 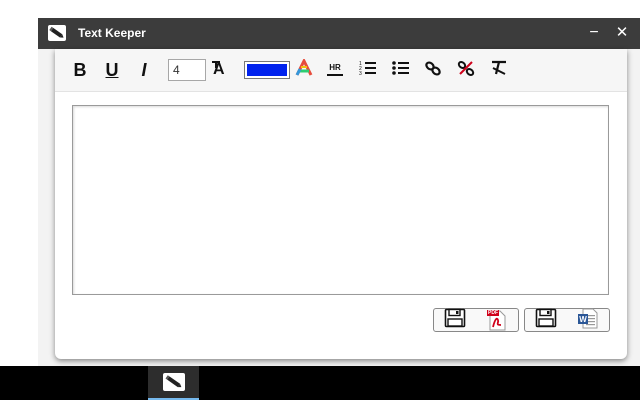 I want to click on font-size-button: A, so click(x=221, y=70).